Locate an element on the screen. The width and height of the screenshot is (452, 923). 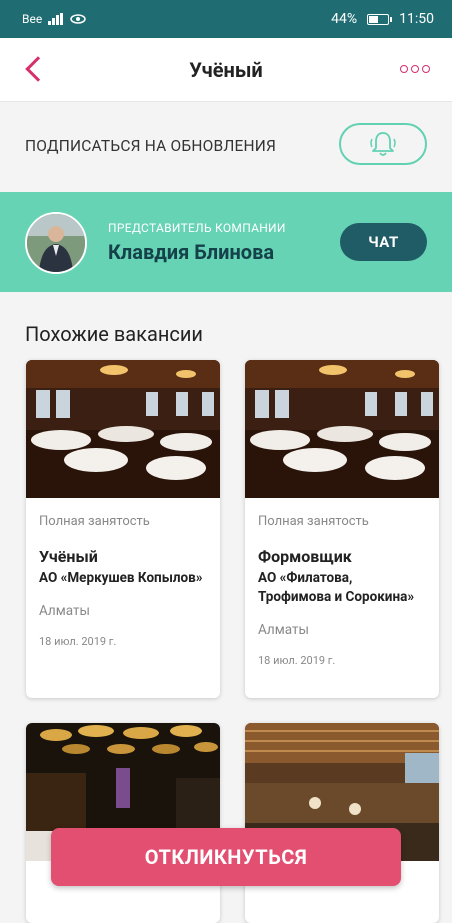
avatar is located at coordinates (56, 243).